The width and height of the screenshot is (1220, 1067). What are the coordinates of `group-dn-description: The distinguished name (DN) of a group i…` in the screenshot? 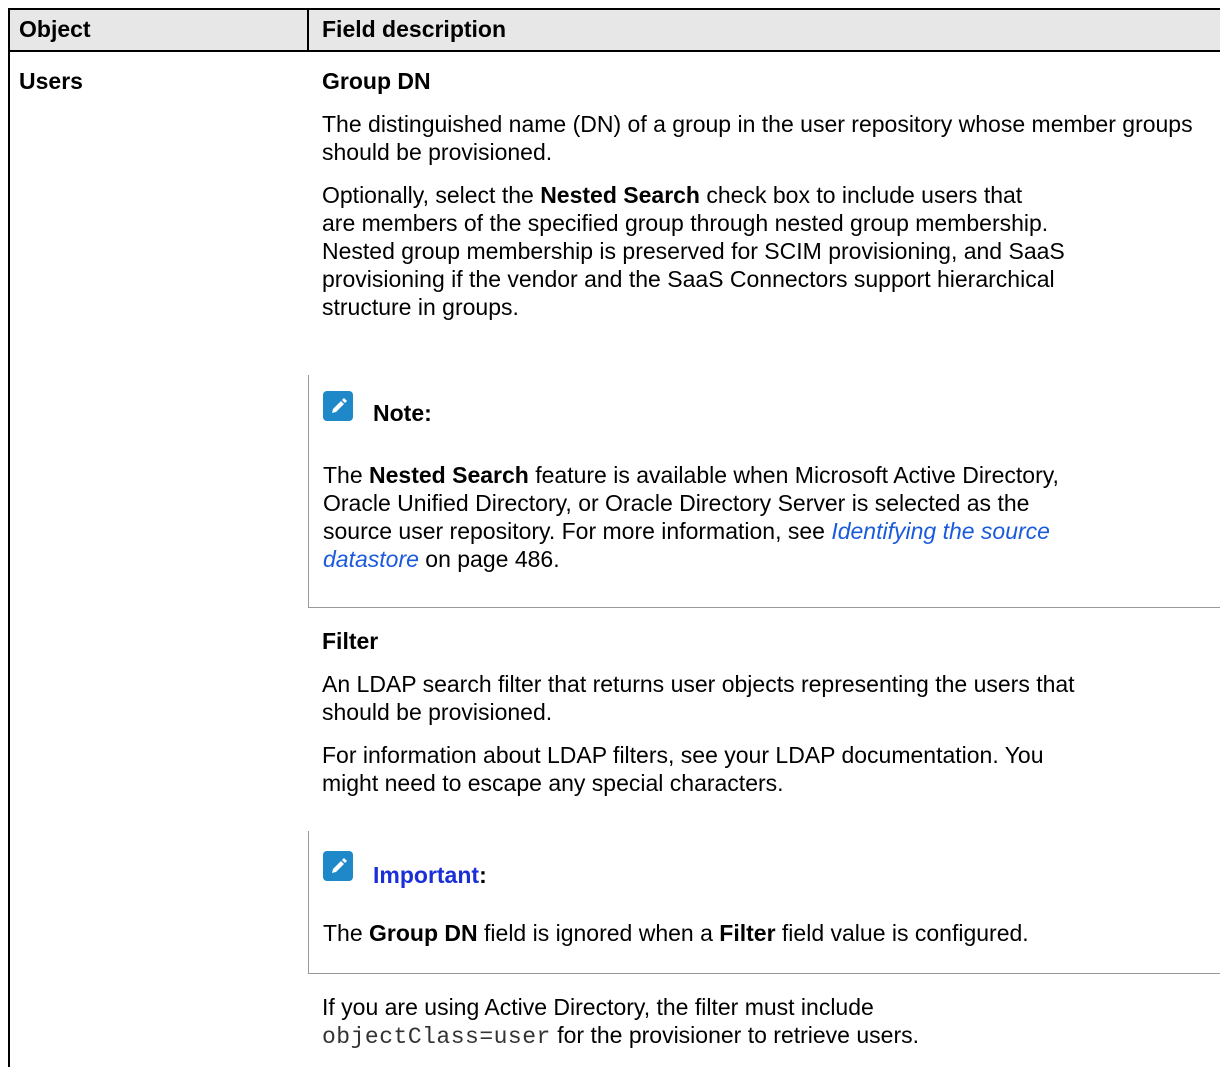 It's located at (757, 138).